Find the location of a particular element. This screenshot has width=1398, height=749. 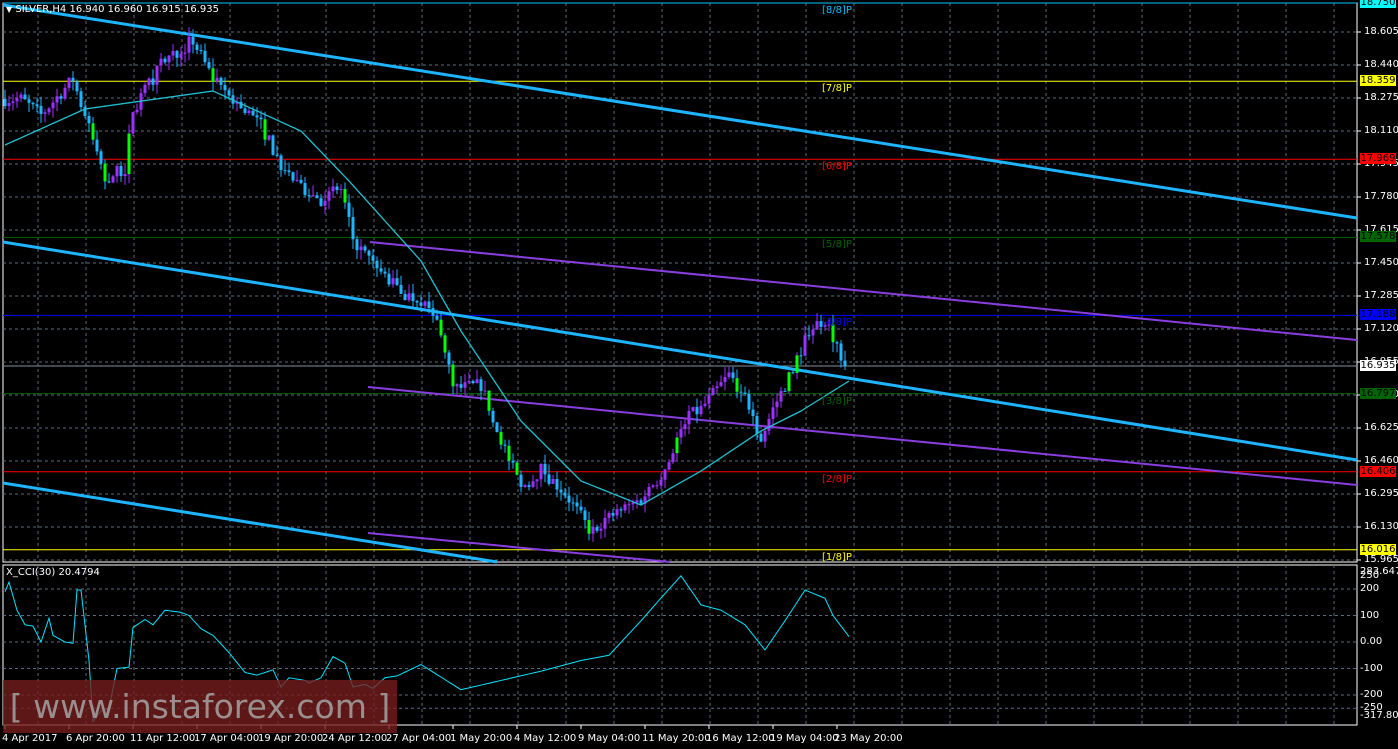

triangle-down-icon: ▼ is located at coordinates (9, 9).